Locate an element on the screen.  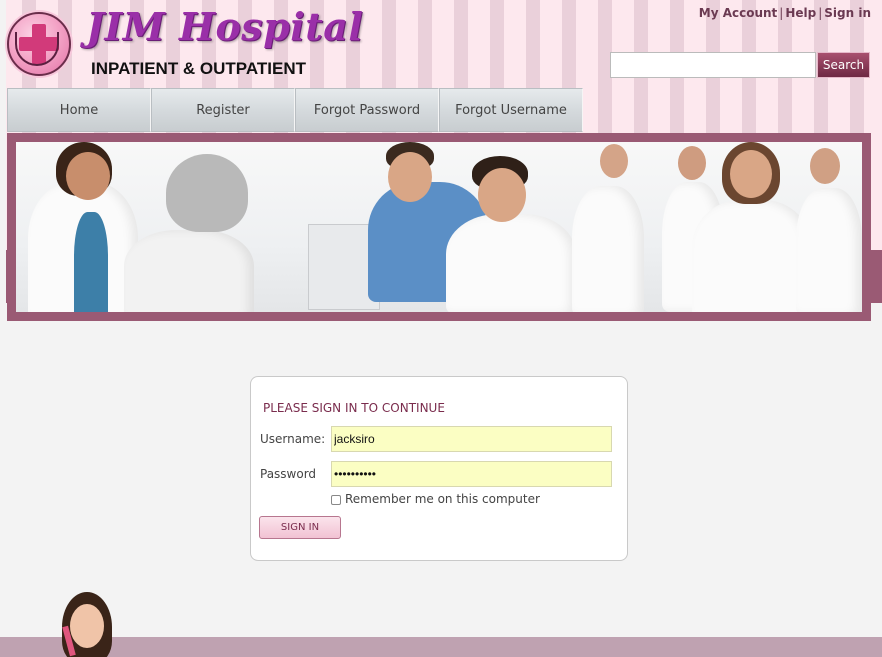
medical-cross-logo-icon is located at coordinates (39, 44).